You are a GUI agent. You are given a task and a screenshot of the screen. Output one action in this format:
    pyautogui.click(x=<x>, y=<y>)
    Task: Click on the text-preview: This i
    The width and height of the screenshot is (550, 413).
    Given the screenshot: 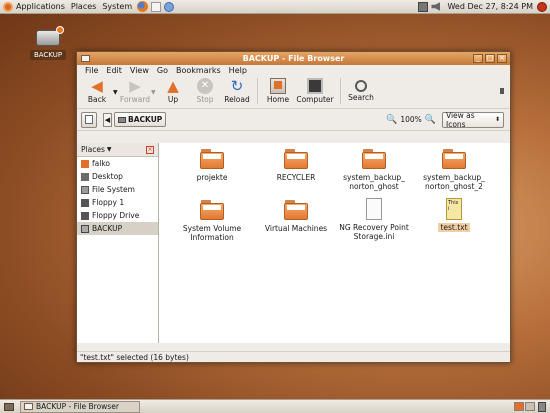 What is the action you would take?
    pyautogui.click(x=453, y=206)
    